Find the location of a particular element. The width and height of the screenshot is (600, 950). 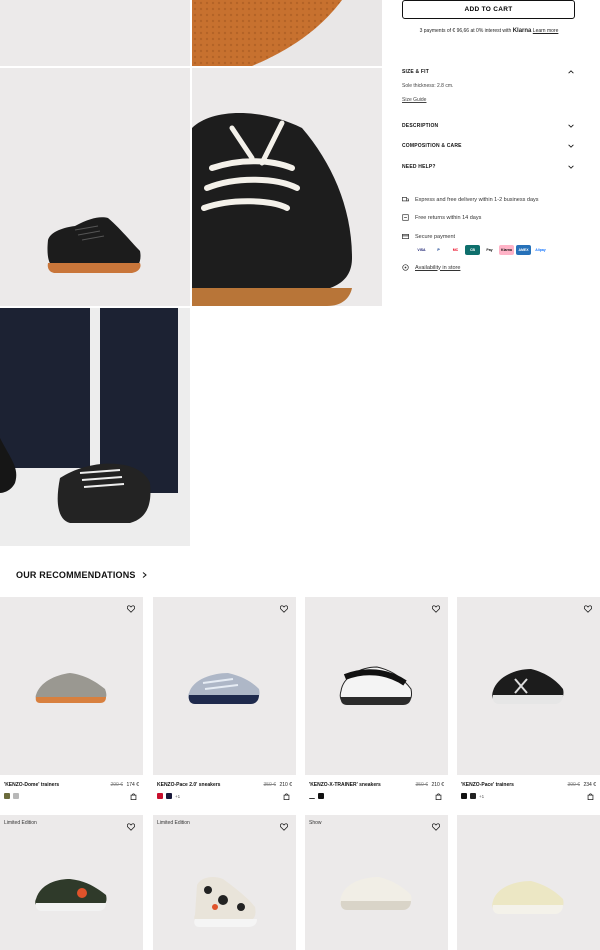

product-price: 174 € is located at coordinates (132, 785).